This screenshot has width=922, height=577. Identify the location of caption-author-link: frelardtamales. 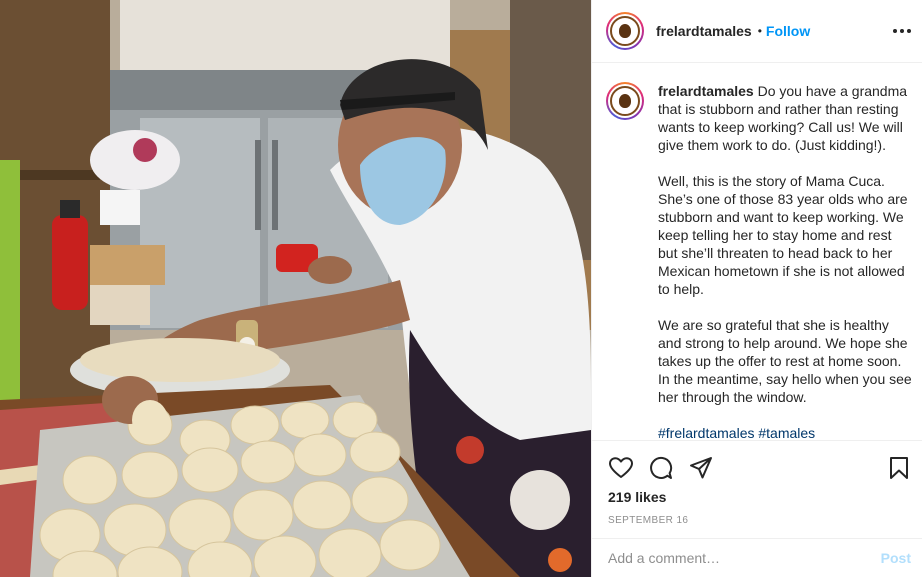
(706, 91).